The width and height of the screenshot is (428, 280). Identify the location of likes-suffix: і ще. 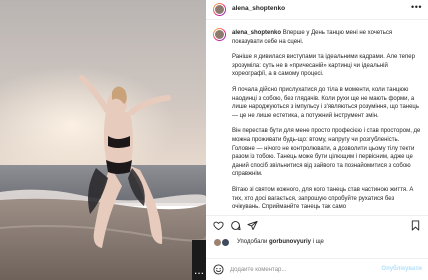
(318, 242).